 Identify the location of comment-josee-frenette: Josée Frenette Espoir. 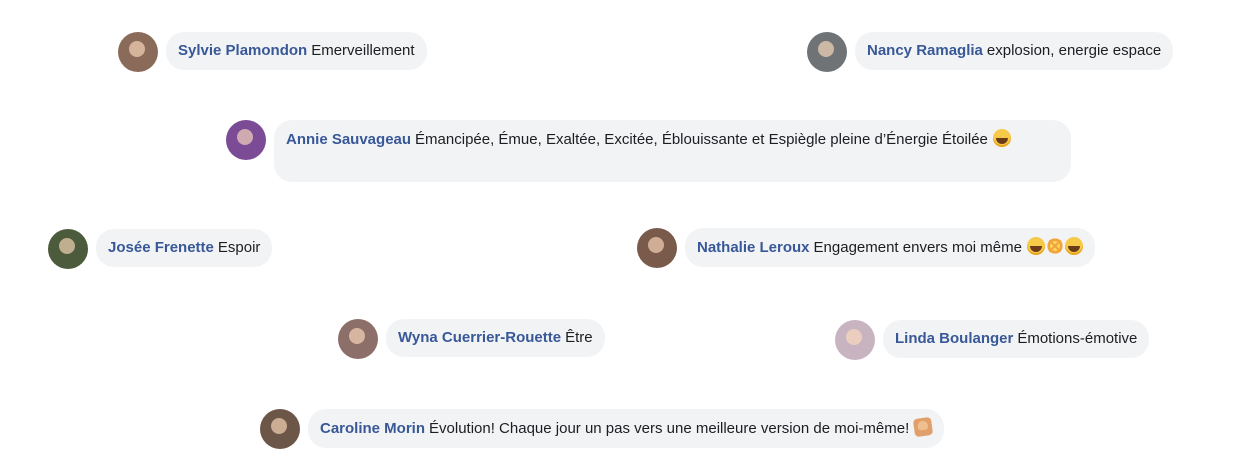
(160, 249).